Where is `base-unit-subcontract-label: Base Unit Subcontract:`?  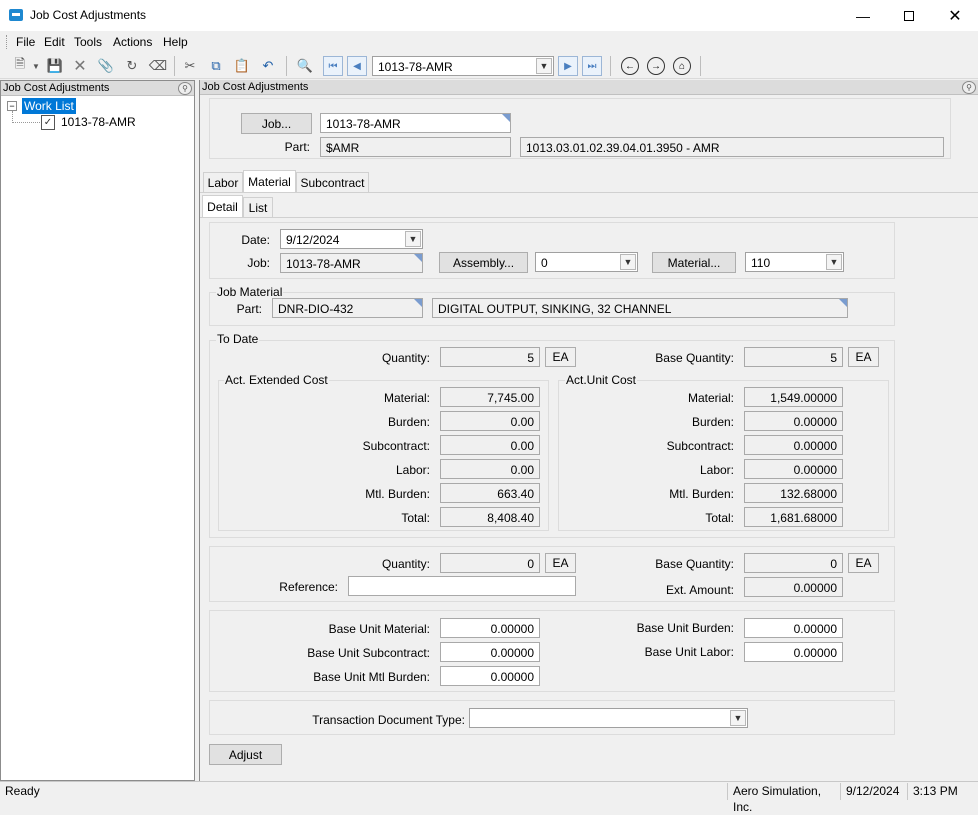
base-unit-subcontract-label: Base Unit Subcontract: is located at coordinates (368, 653).